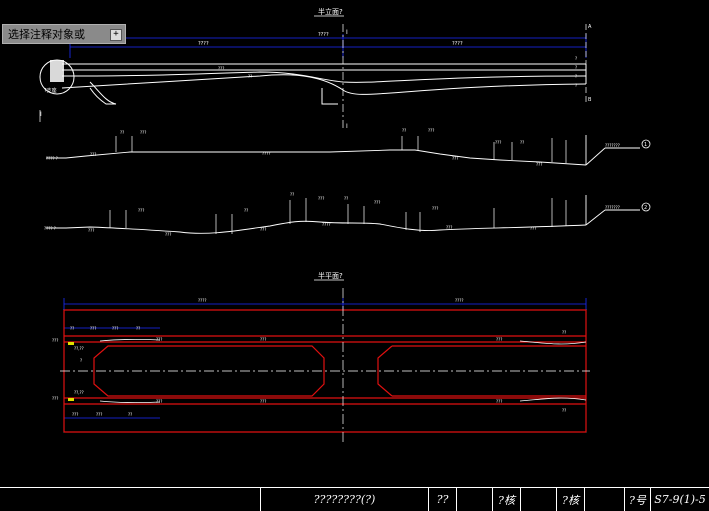  What do you see at coordinates (46, 34) in the screenshot?
I see `tooltip-text: 选择注释对象或` at bounding box center [46, 34].